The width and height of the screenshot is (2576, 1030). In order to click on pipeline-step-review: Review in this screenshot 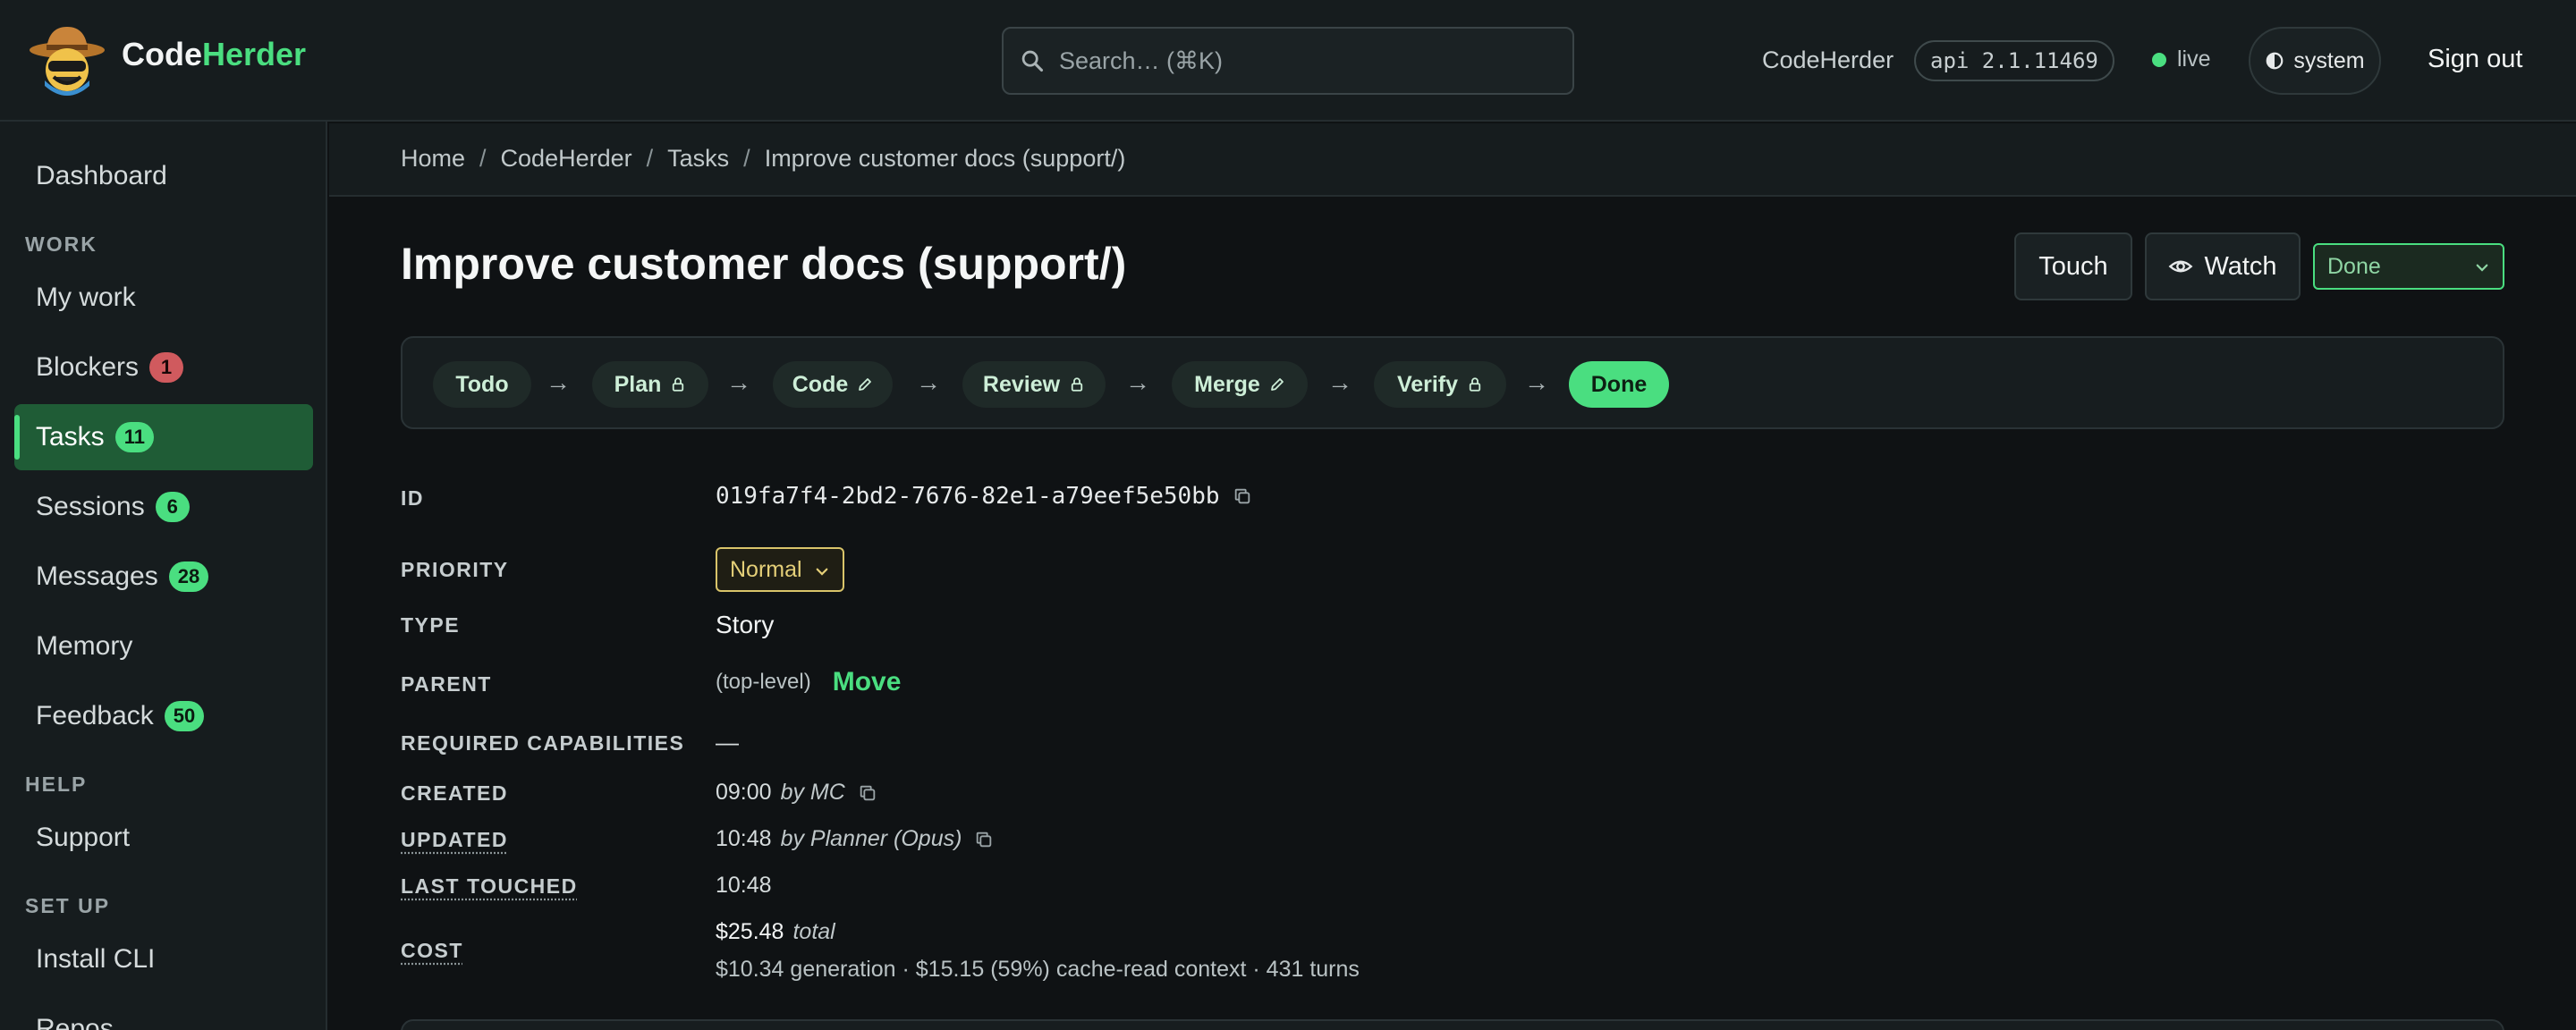, I will do `click(1034, 384)`.